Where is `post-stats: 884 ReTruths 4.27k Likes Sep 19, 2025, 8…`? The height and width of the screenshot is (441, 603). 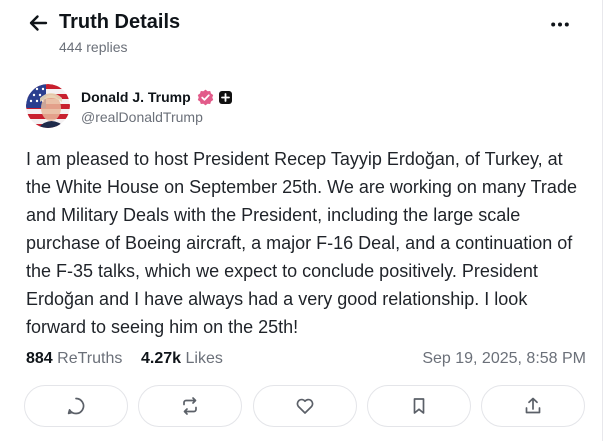
post-stats: 884 ReTruths 4.27k Likes Sep 19, 2025, 8… is located at coordinates (306, 359).